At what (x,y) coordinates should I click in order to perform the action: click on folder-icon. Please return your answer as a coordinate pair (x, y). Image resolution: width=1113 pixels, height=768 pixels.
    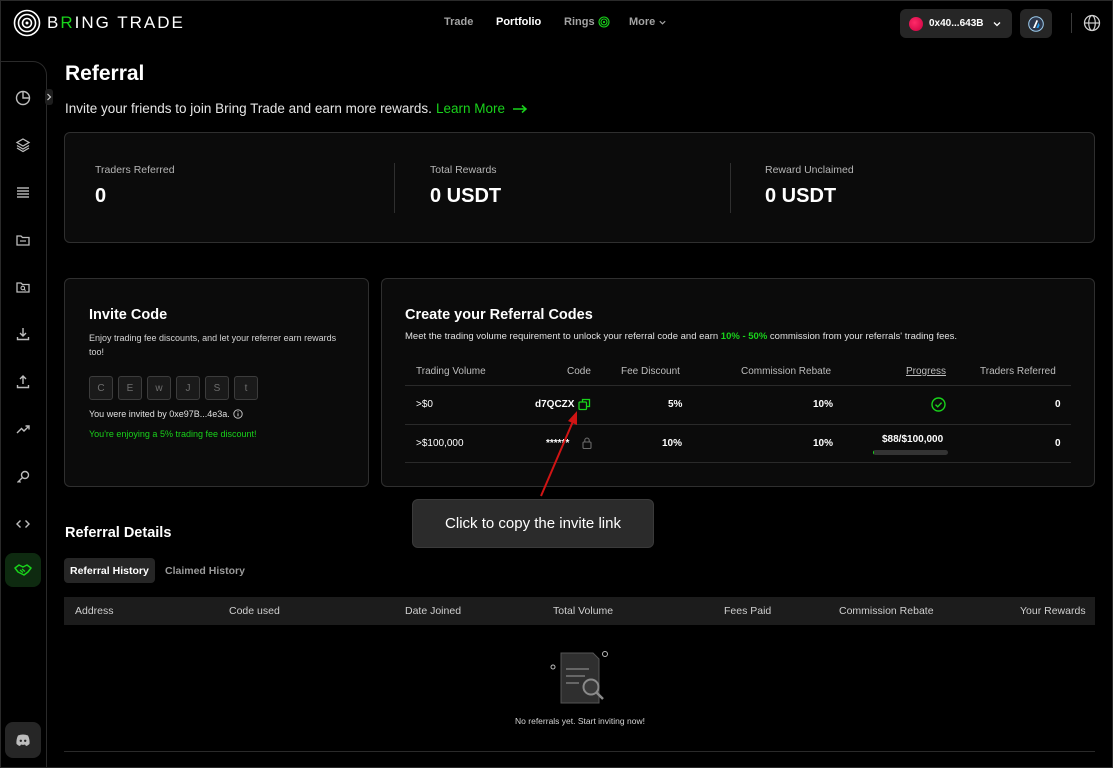
    Looking at the image, I should click on (23, 240).